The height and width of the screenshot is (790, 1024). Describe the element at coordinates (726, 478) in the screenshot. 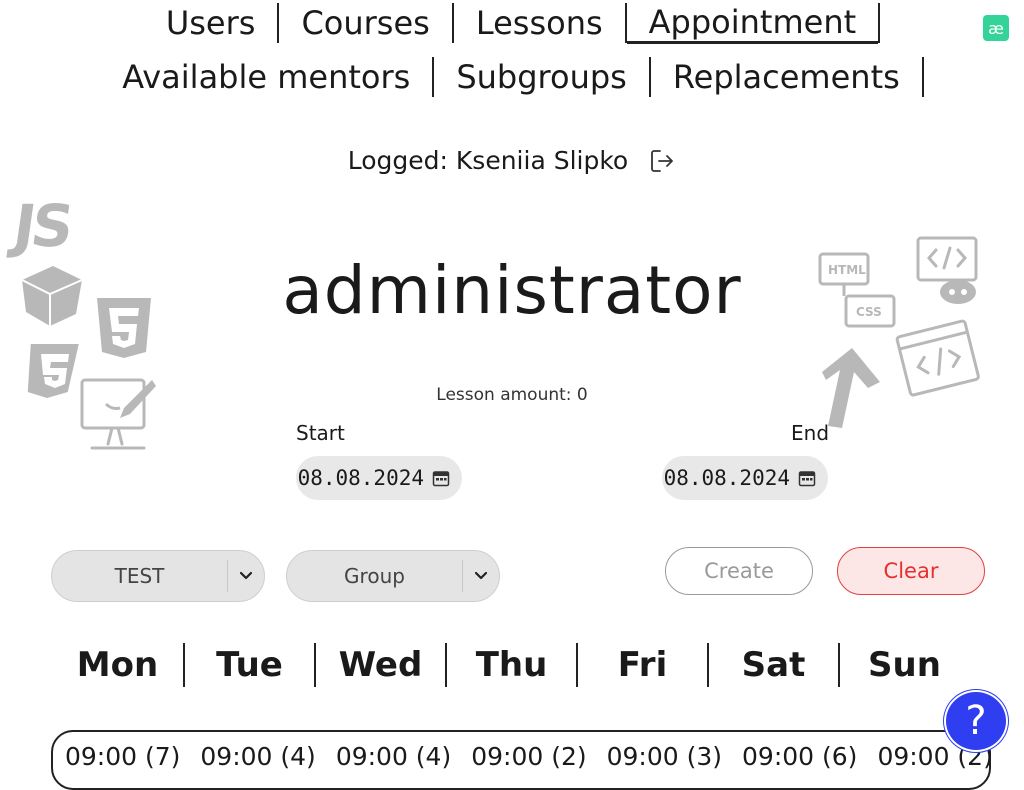

I see `end-date-value: 08.08.2024` at that location.